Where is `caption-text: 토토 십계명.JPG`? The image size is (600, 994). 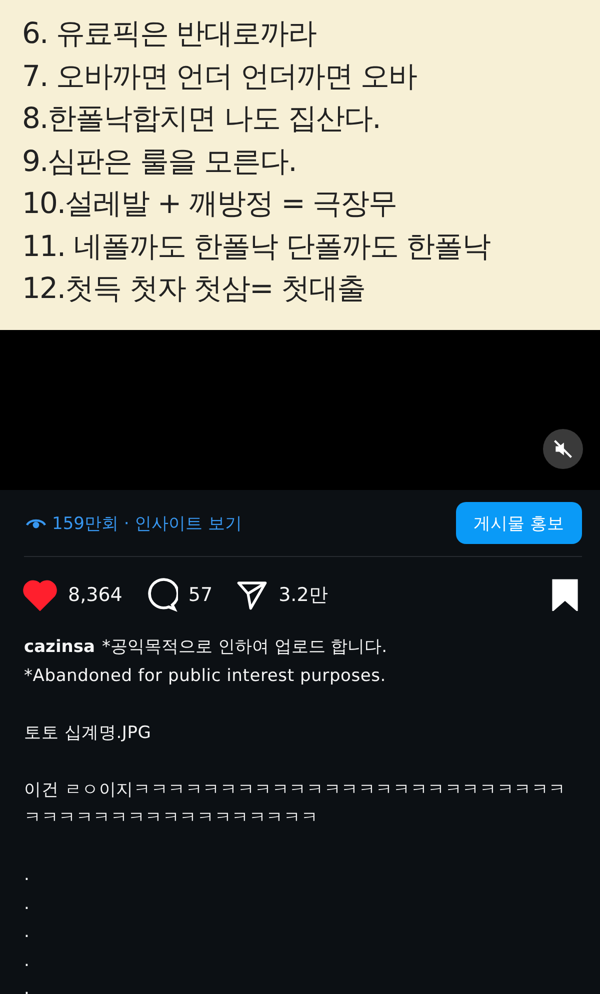
caption-text: 토토 십계명.JPG is located at coordinates (88, 733).